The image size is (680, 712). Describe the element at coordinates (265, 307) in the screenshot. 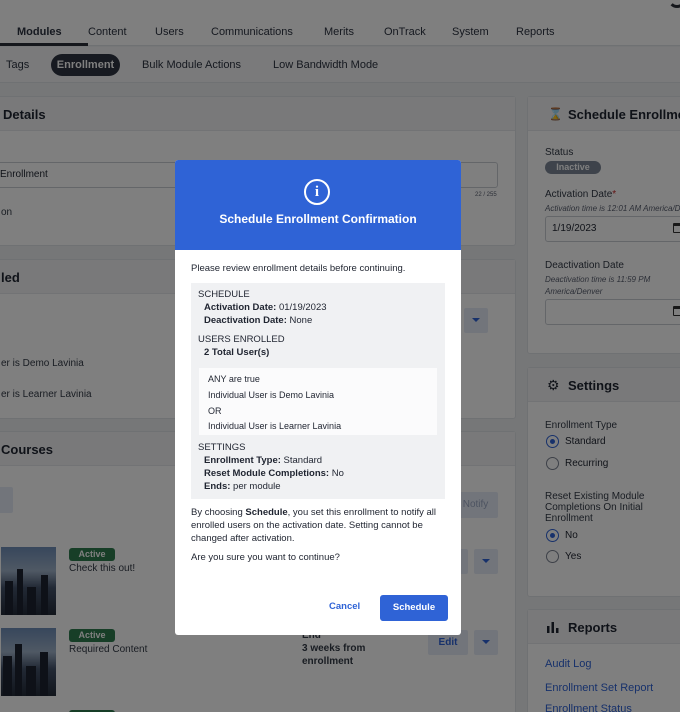

I see `summary-activation: Activation Date: 01/19/2023` at that location.